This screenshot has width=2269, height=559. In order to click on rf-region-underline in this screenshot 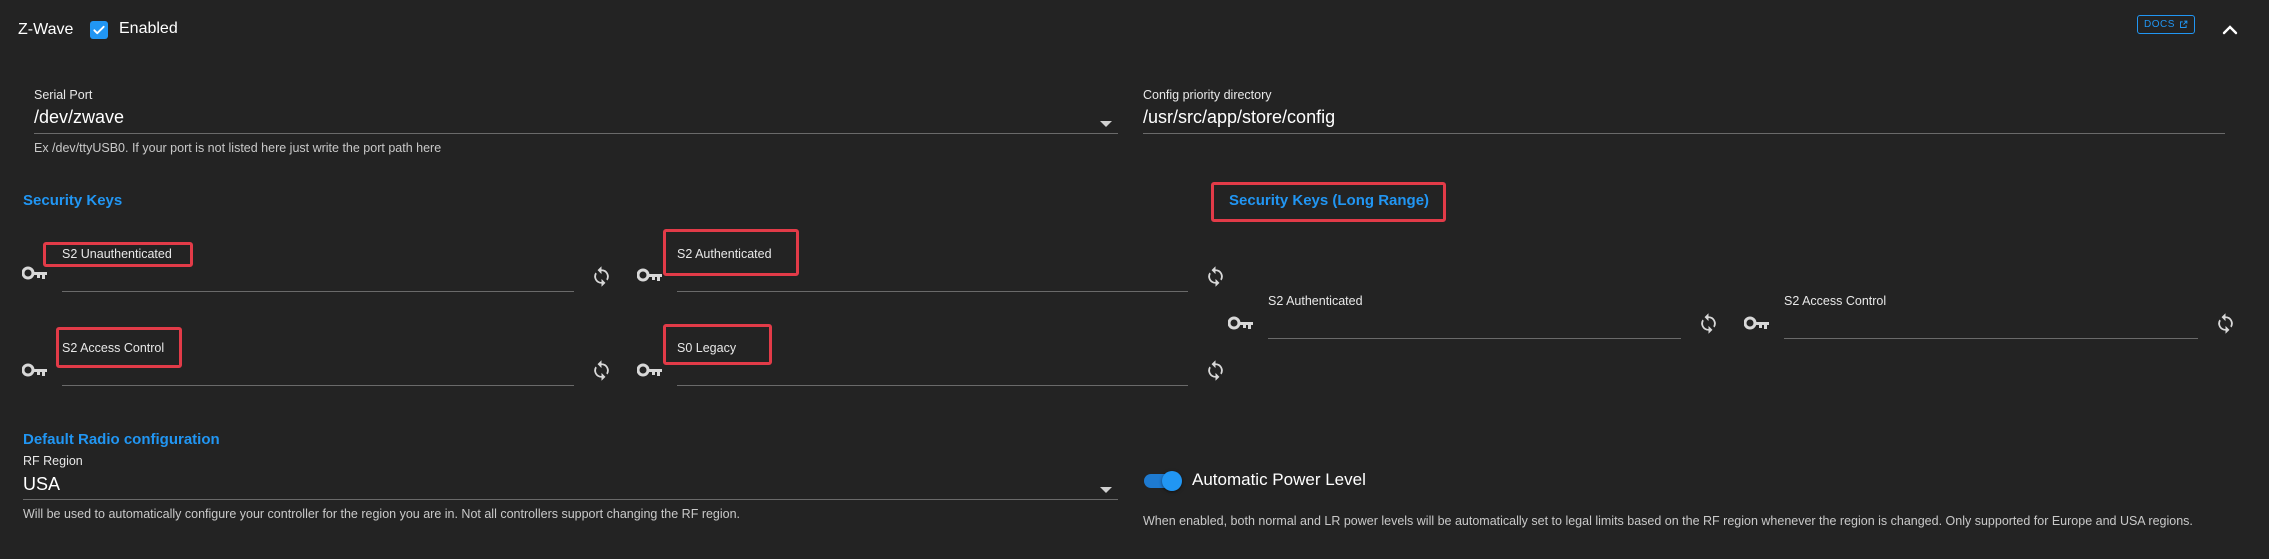, I will do `click(570, 499)`.